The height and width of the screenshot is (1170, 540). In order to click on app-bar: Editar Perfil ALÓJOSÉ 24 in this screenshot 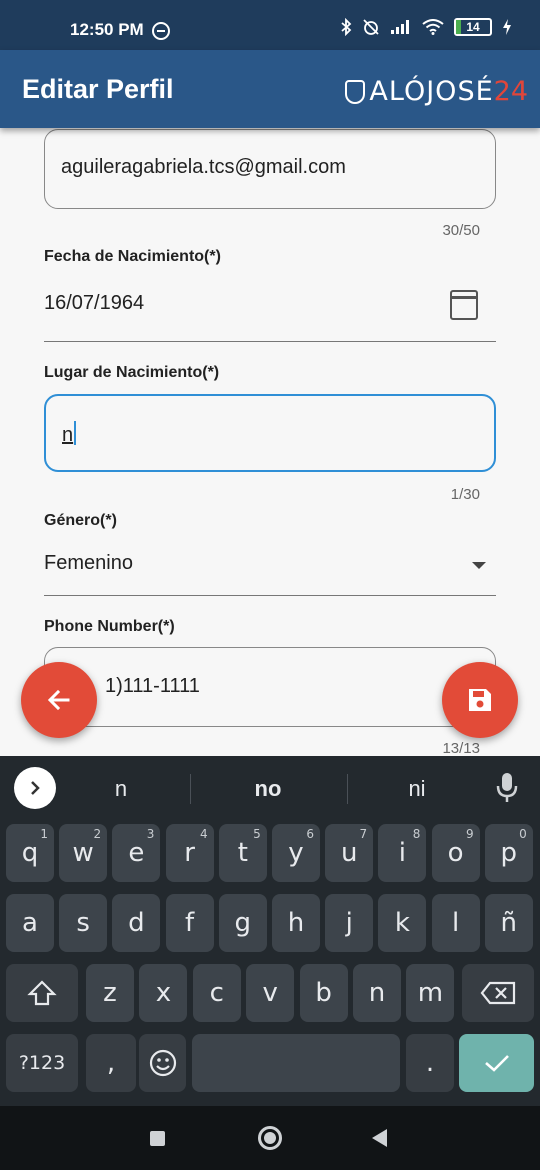, I will do `click(270, 89)`.